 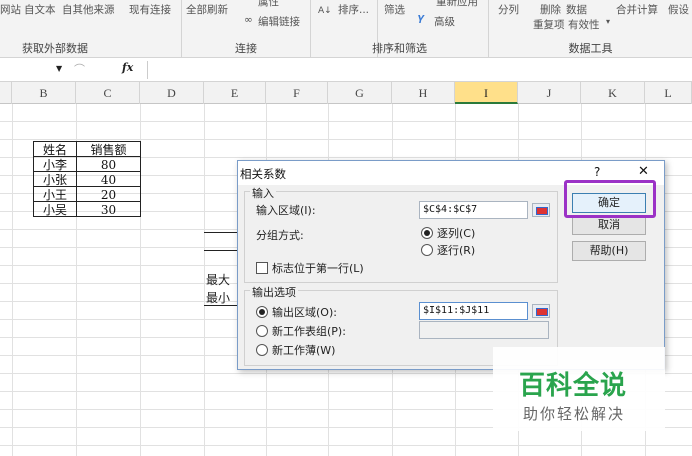 I want to click on grouping-label: 分组方式:, so click(x=280, y=235).